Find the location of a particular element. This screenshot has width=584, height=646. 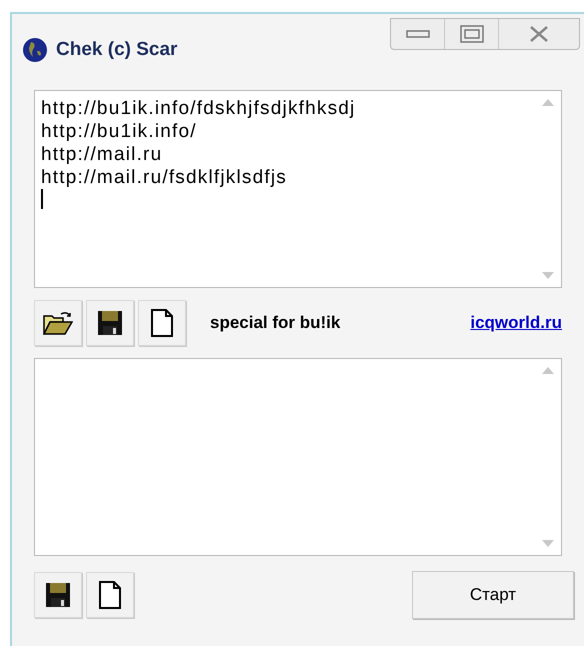

maximize-icon is located at coordinates (472, 34).